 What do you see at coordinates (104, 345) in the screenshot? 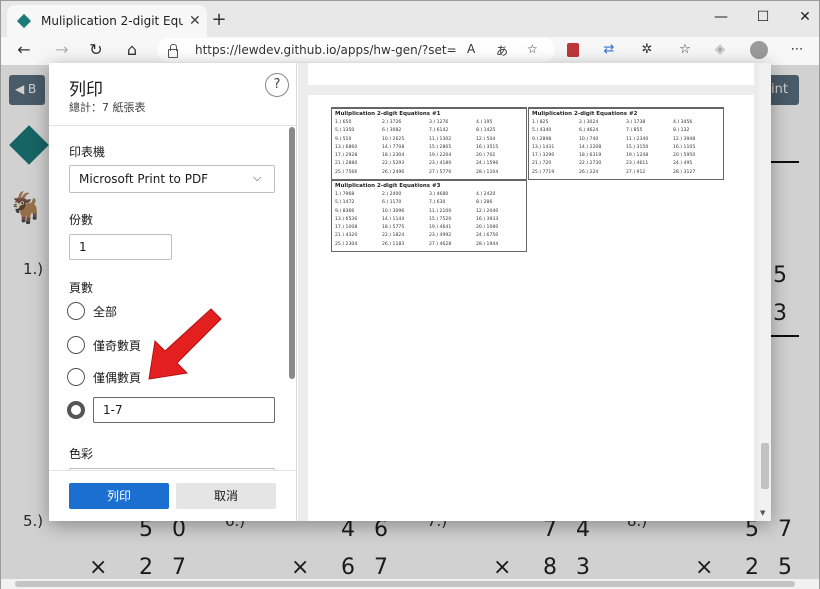
I see `pages-option-odd: 僅奇數頁` at bounding box center [104, 345].